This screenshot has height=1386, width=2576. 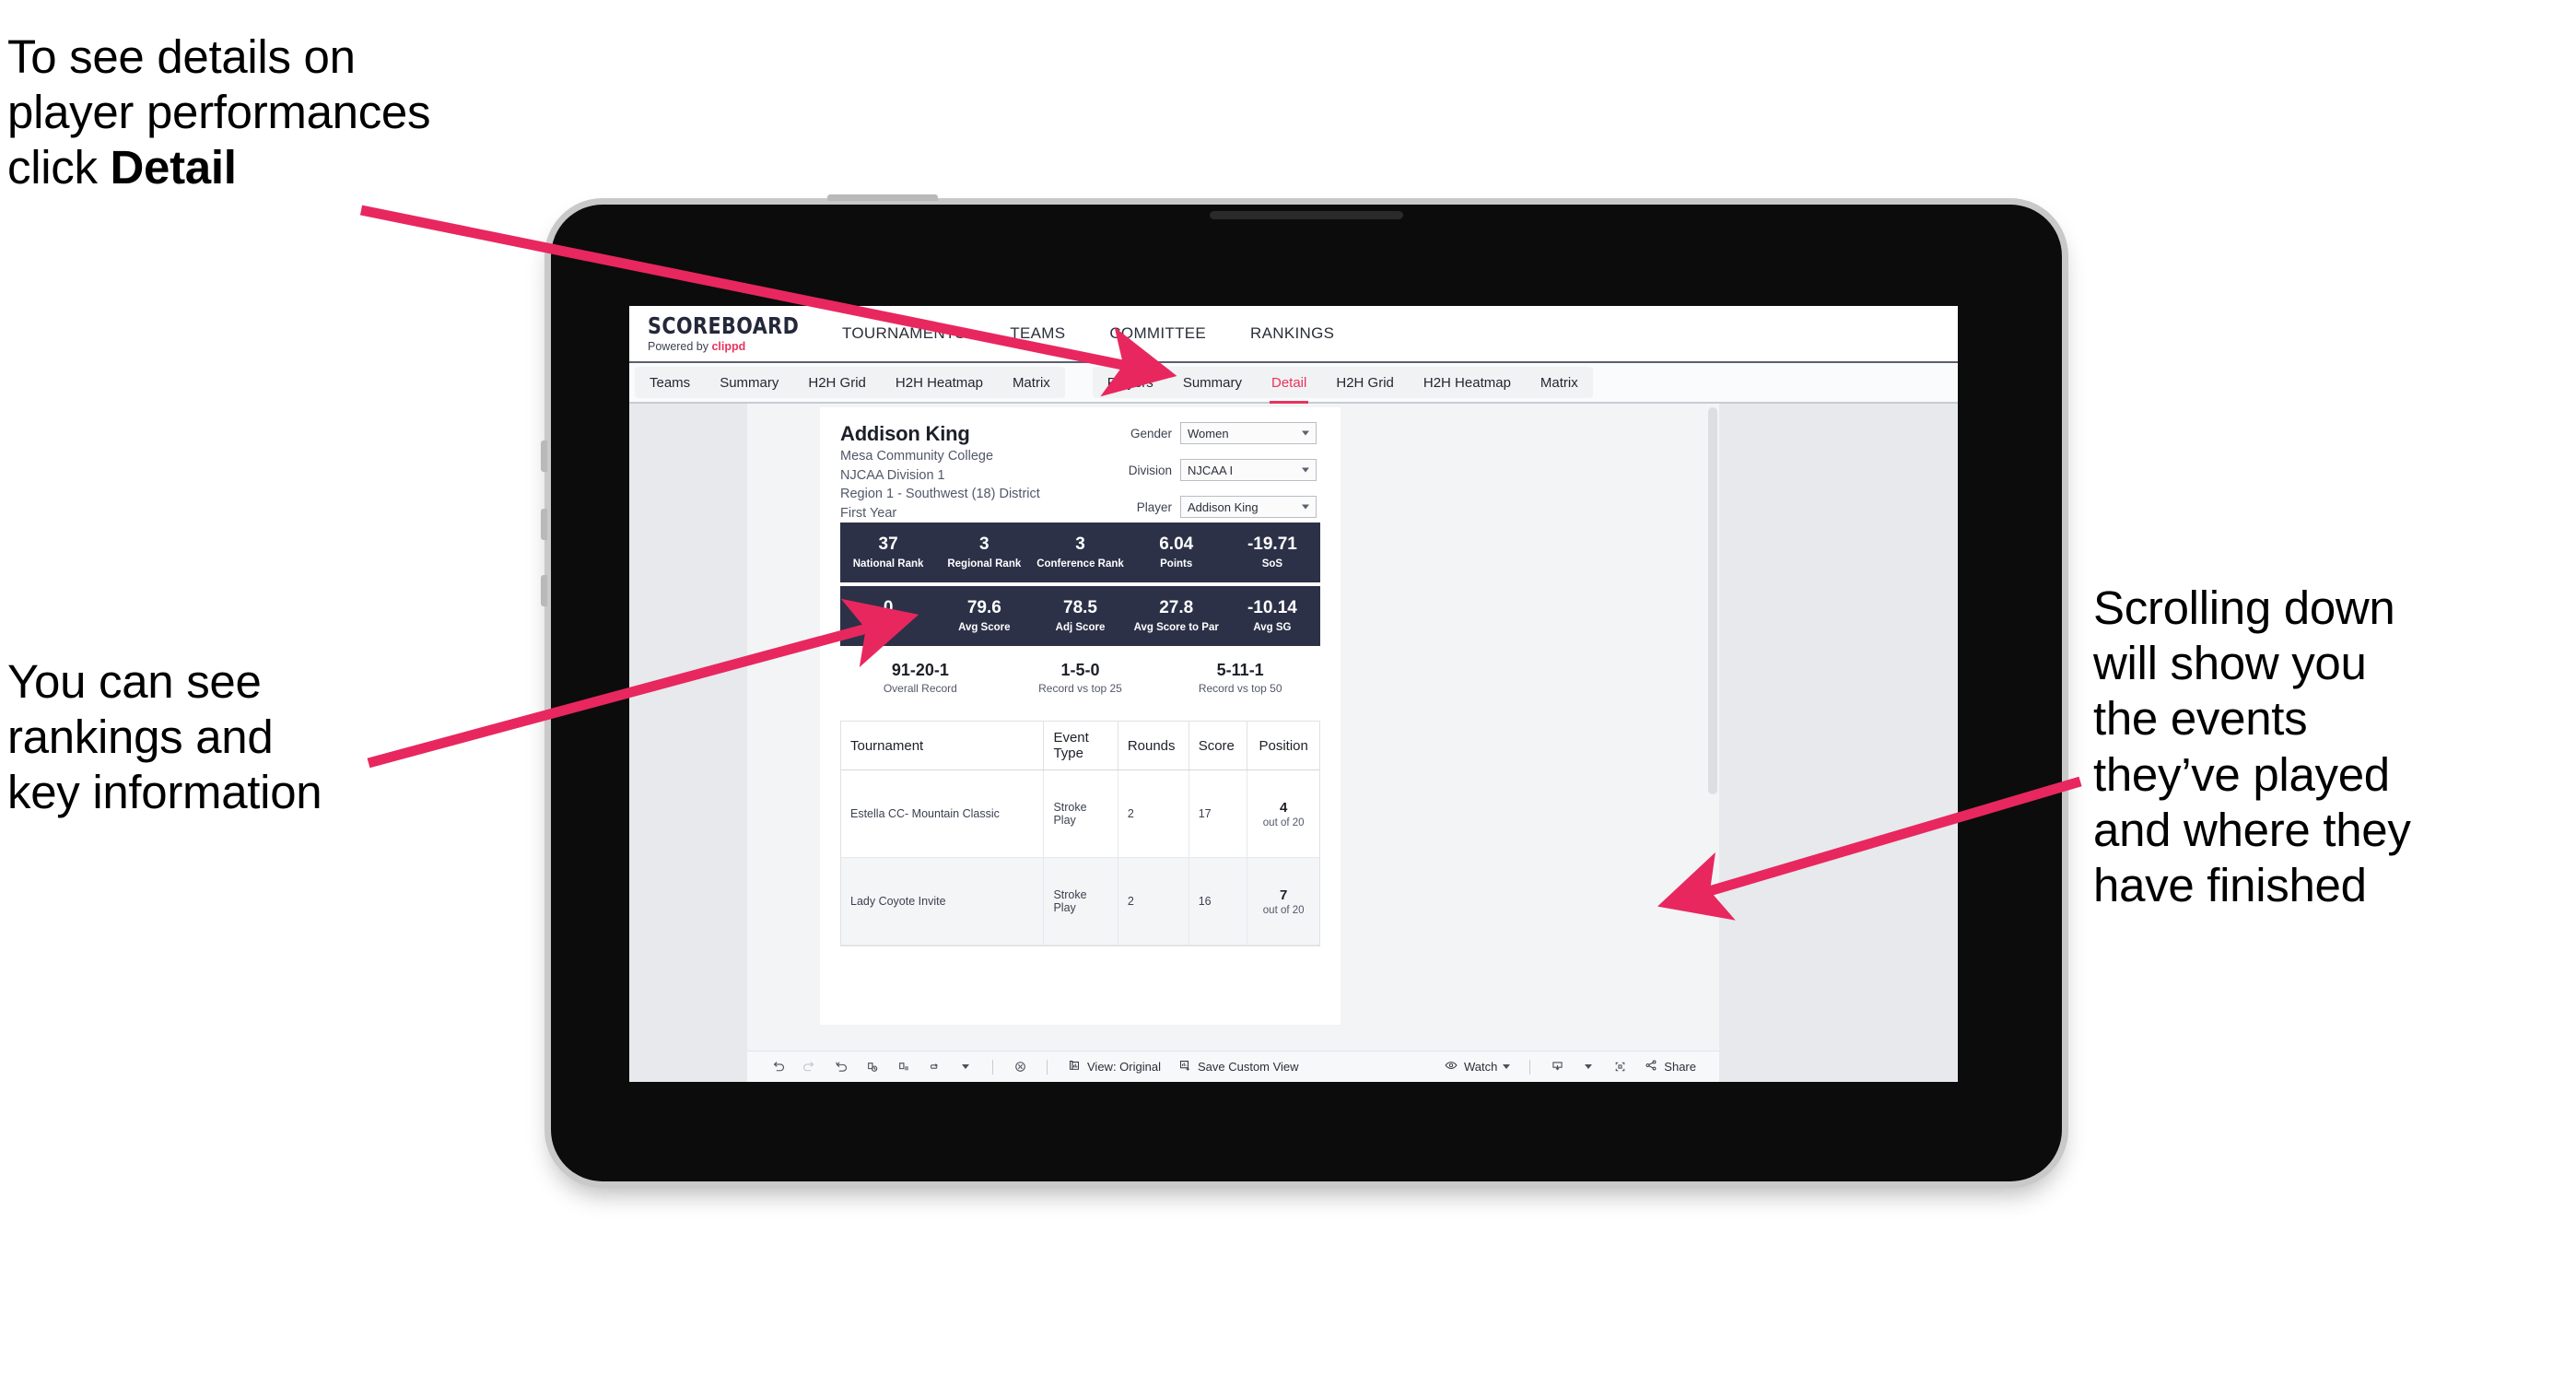 What do you see at coordinates (1176, 608) in the screenshot?
I see `stat-value: 27.8` at bounding box center [1176, 608].